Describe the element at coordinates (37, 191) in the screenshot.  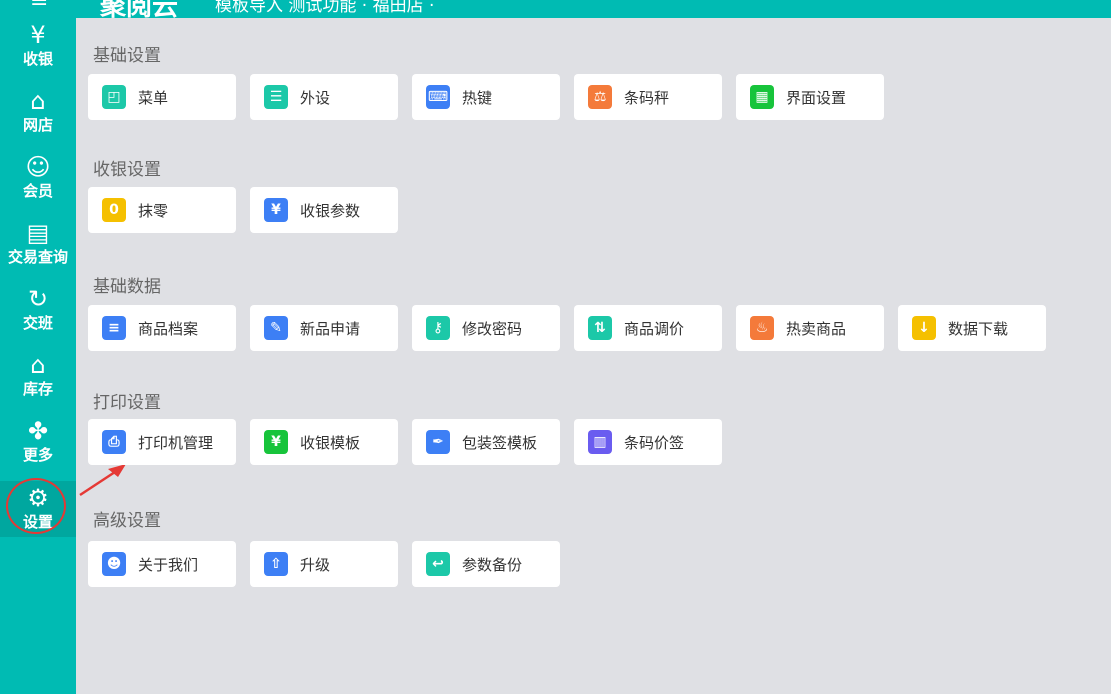
I see `sidebar-item-label: 会员` at that location.